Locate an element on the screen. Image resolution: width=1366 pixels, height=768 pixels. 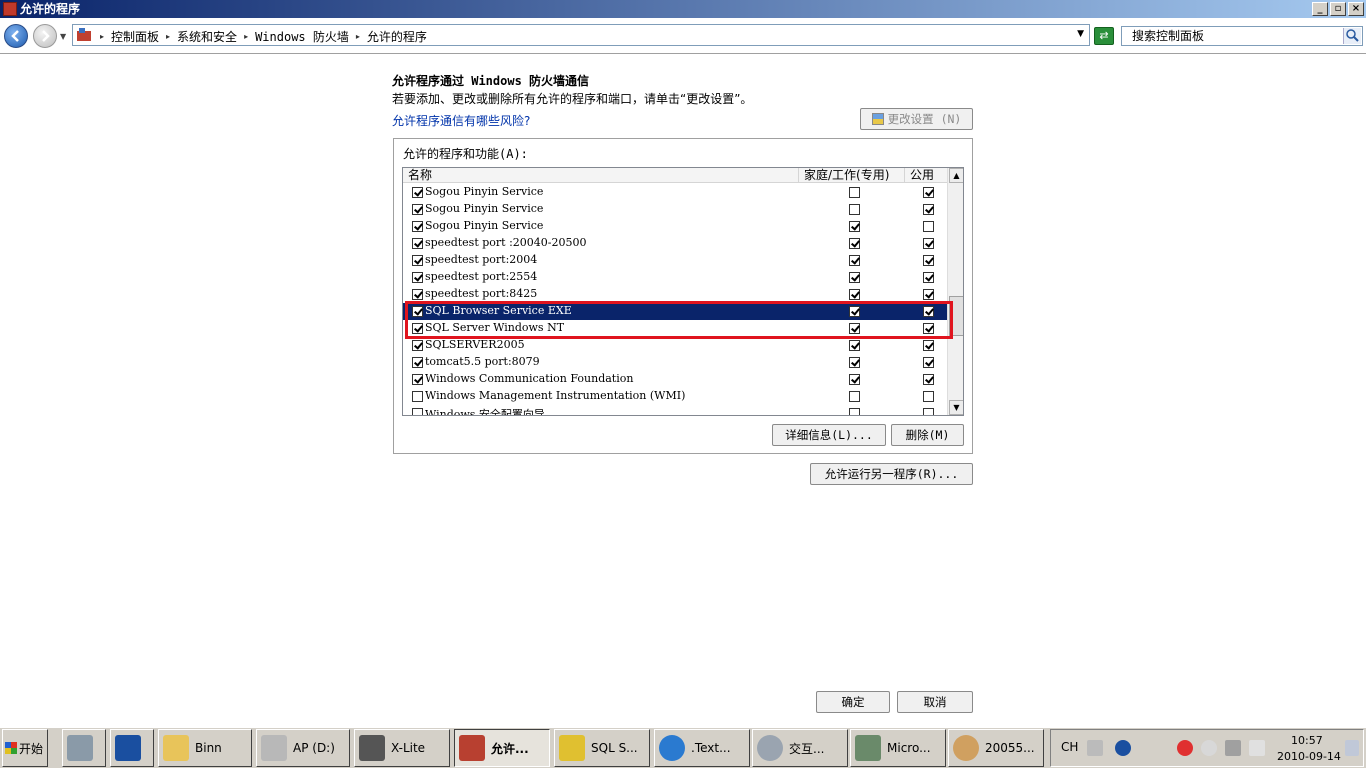
start-button: 开始 is located at coordinates (25, 748).